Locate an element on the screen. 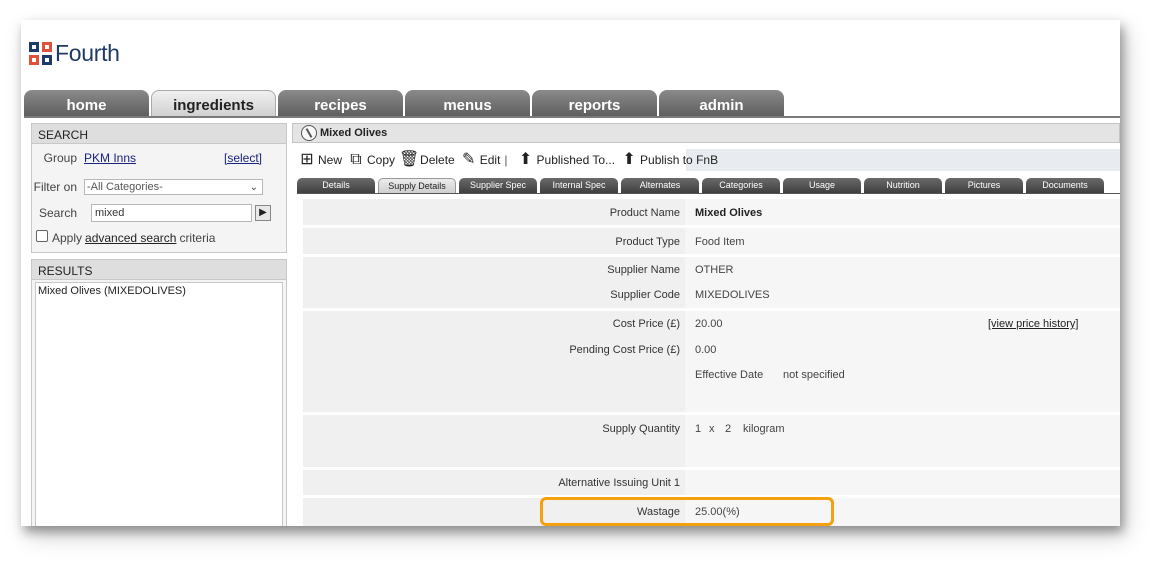 This screenshot has height=561, width=1162. category-filter-select: -All Categories- ⌄ is located at coordinates (173, 187).